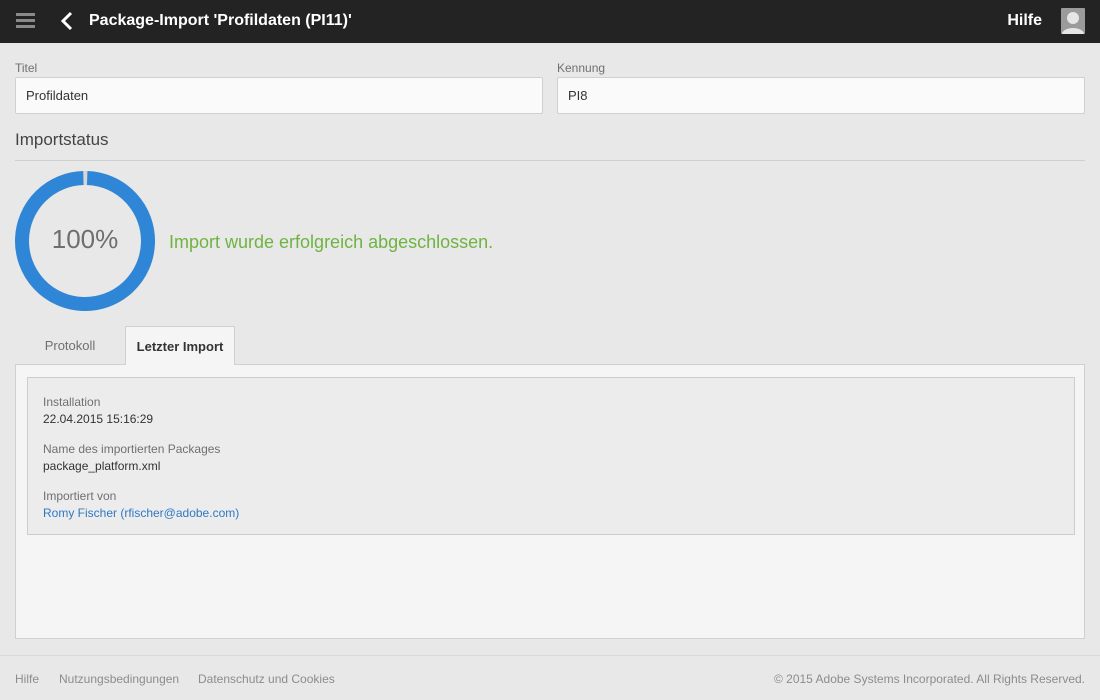 The image size is (1100, 700). What do you see at coordinates (132, 449) in the screenshot?
I see `package-name-label: Name des importierten Packages` at bounding box center [132, 449].